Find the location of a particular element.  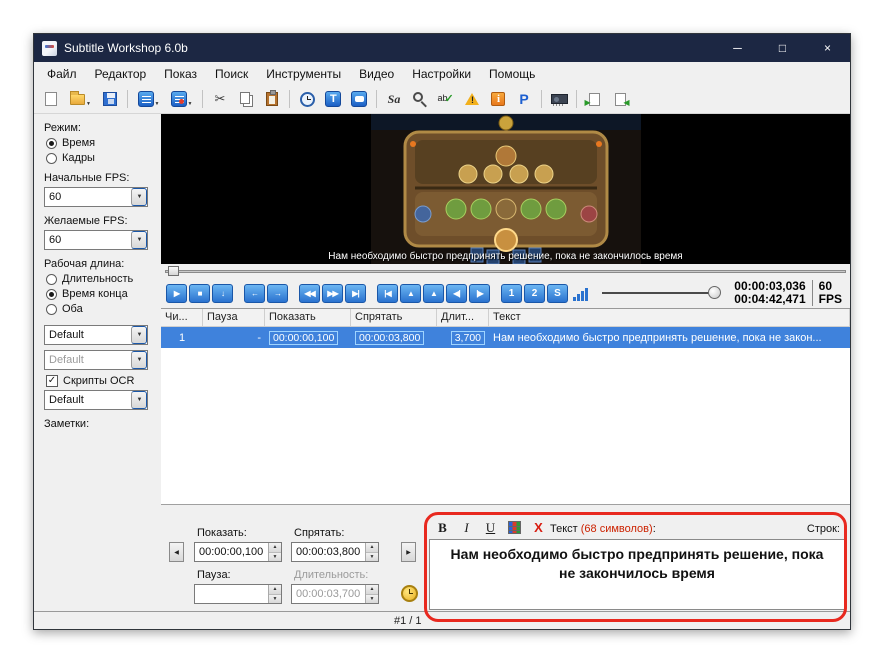

seek-forward-button: → is located at coordinates (277, 293).